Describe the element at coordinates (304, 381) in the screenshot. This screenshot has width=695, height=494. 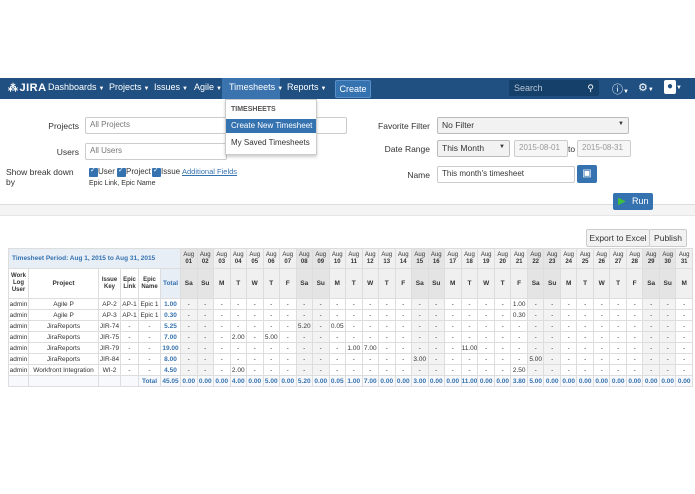
I see `day-total: 5.20` at that location.